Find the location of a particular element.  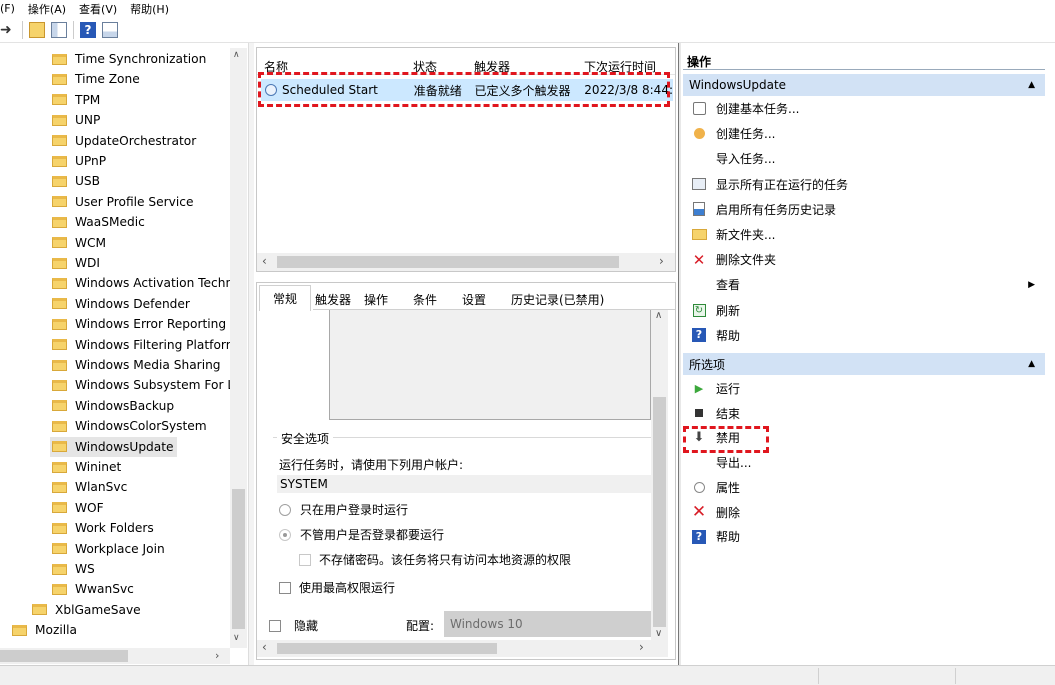

check-hidden-box is located at coordinates (275, 625).